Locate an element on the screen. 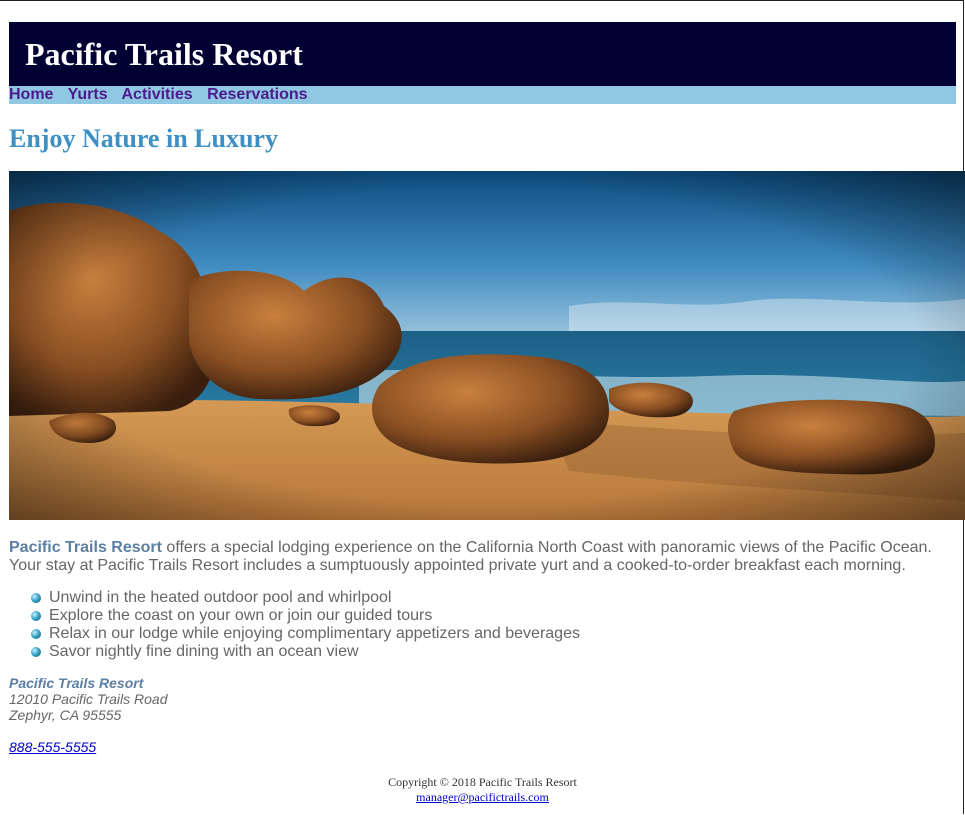 Image resolution: width=965 pixels, height=815 pixels. address-city: Zephyr, CA 95555 is located at coordinates (65, 715).